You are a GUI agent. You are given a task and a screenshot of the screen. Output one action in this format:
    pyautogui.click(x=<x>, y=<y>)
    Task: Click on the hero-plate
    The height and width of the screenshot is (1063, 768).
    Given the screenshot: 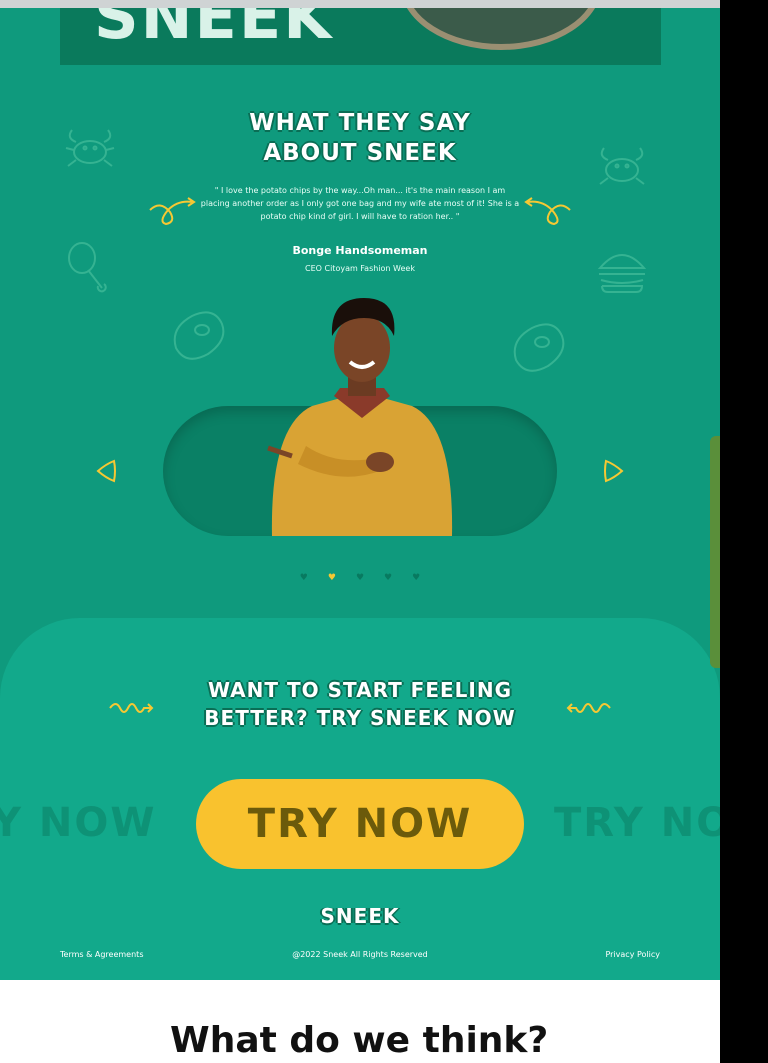 What is the action you would take?
    pyautogui.click(x=501, y=29)
    